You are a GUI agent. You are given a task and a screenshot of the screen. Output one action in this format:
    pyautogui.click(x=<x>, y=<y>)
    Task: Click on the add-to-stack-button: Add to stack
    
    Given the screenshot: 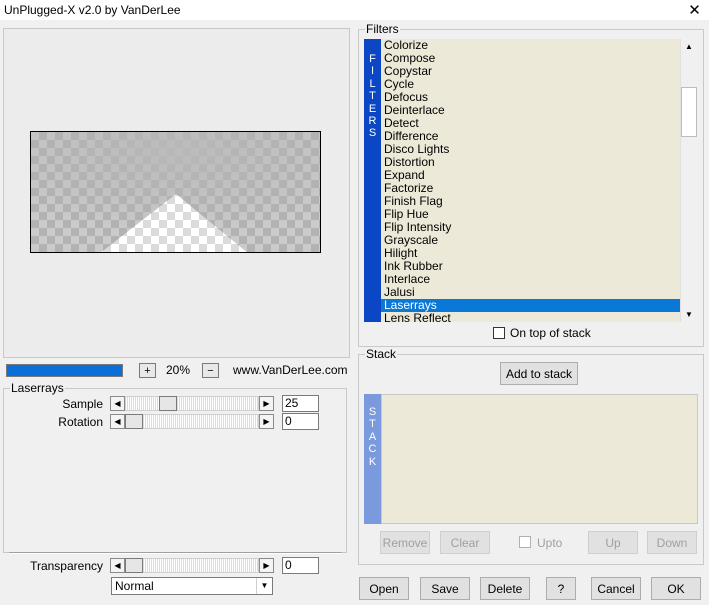 What is the action you would take?
    pyautogui.click(x=539, y=373)
    